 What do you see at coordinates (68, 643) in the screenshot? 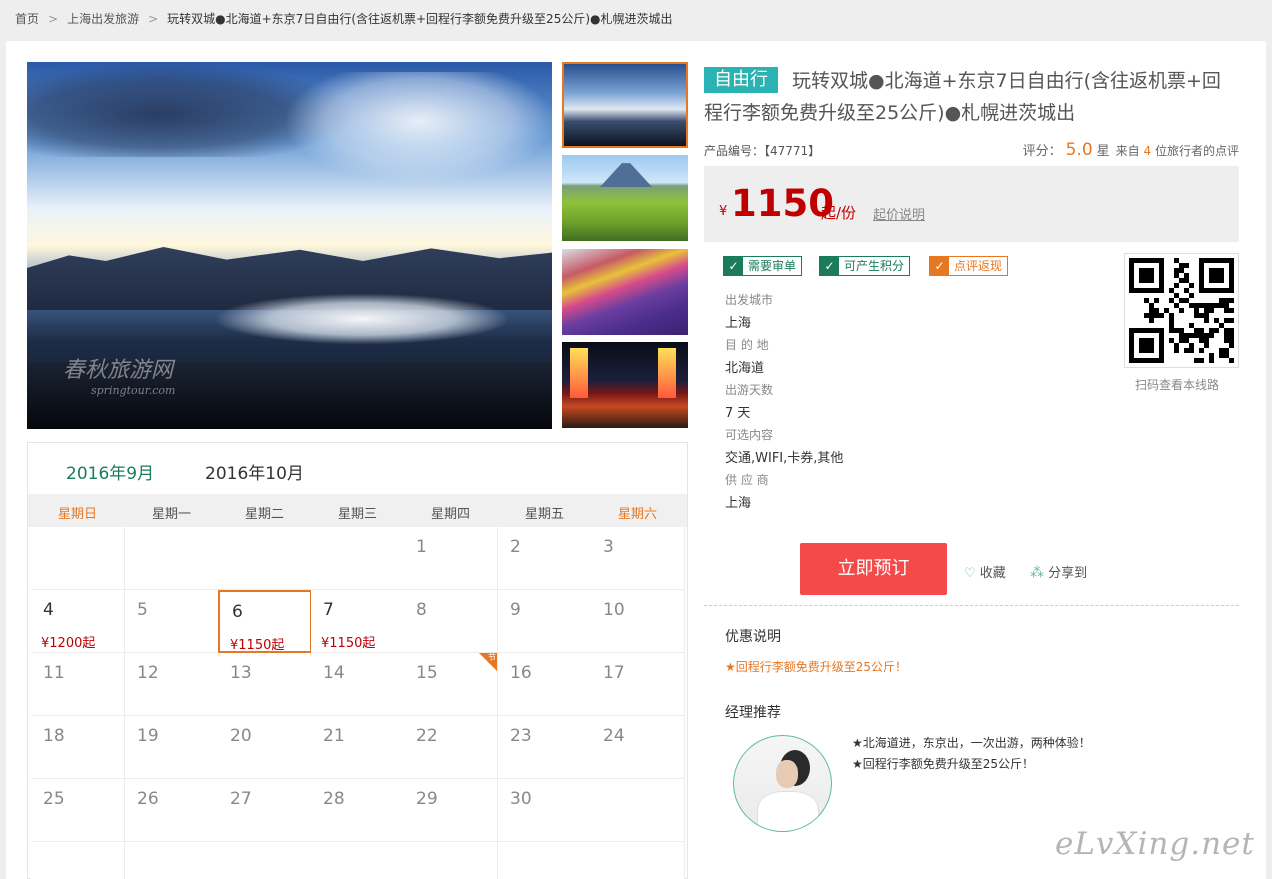
I see `day-price: ¥1200起` at bounding box center [68, 643].